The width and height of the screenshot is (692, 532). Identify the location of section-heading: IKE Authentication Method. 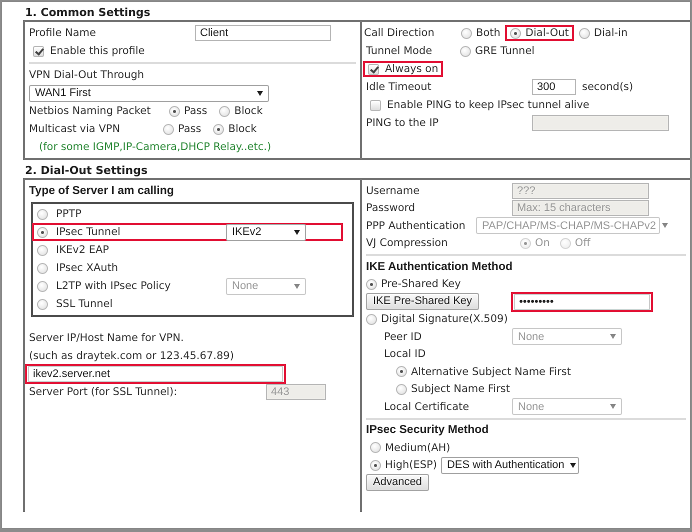
(439, 266).